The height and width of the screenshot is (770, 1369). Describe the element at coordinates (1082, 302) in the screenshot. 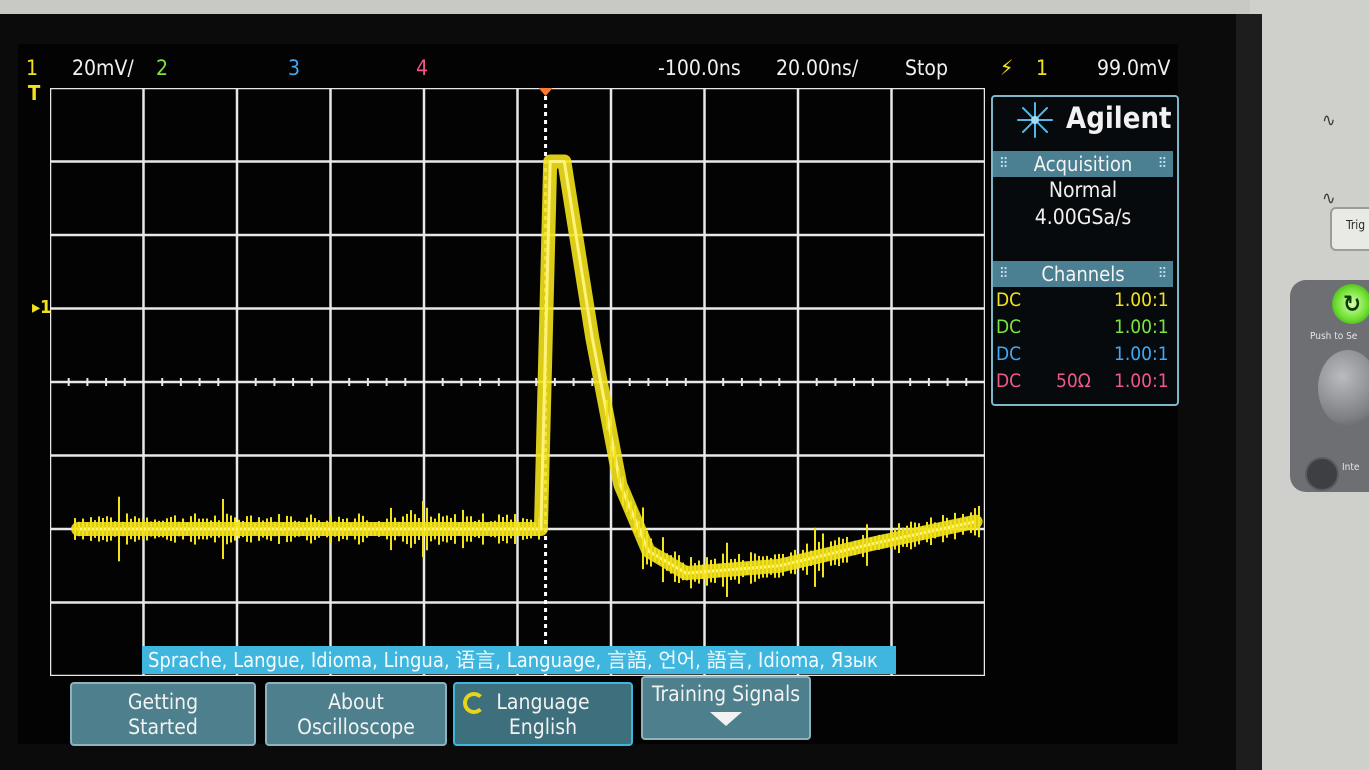

I see `channel-row-1: DC 1.00:1` at that location.